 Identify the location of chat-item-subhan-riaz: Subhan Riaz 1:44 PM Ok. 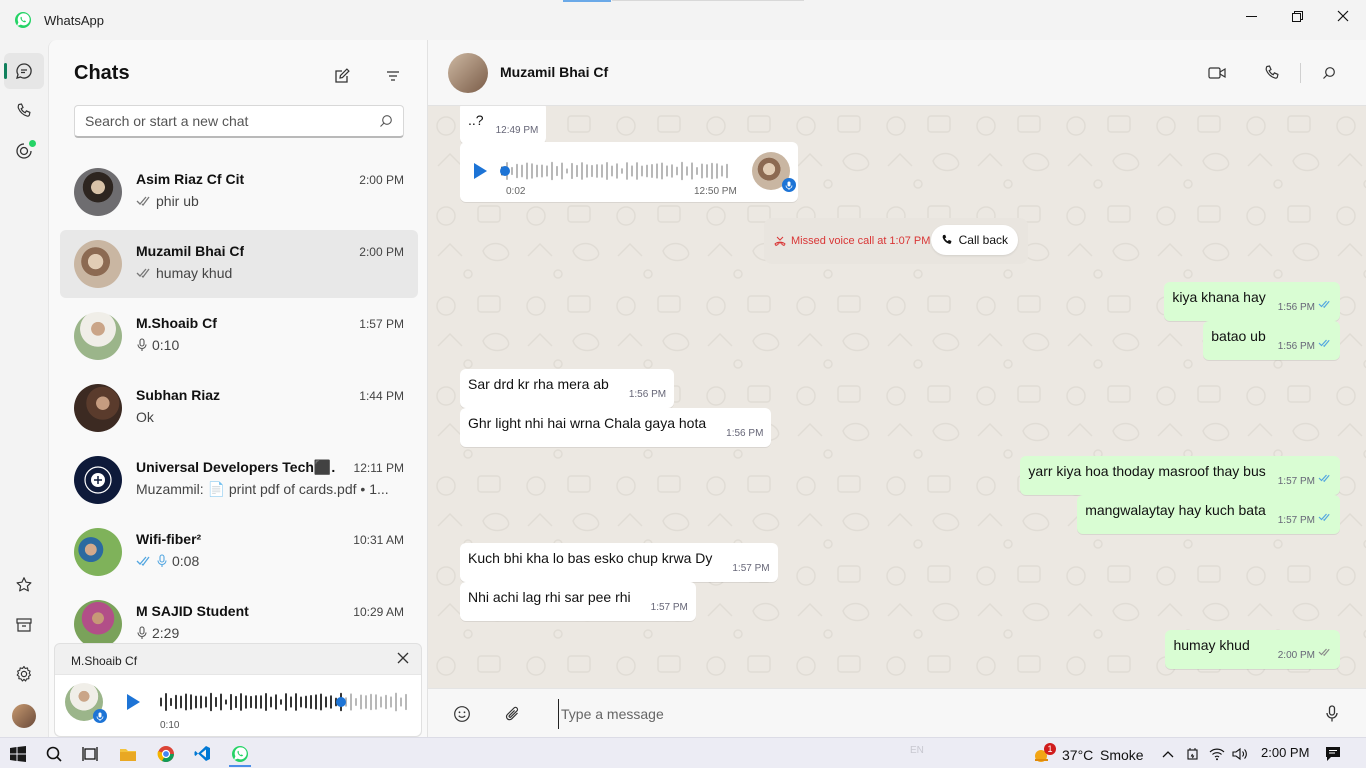
(239, 408).